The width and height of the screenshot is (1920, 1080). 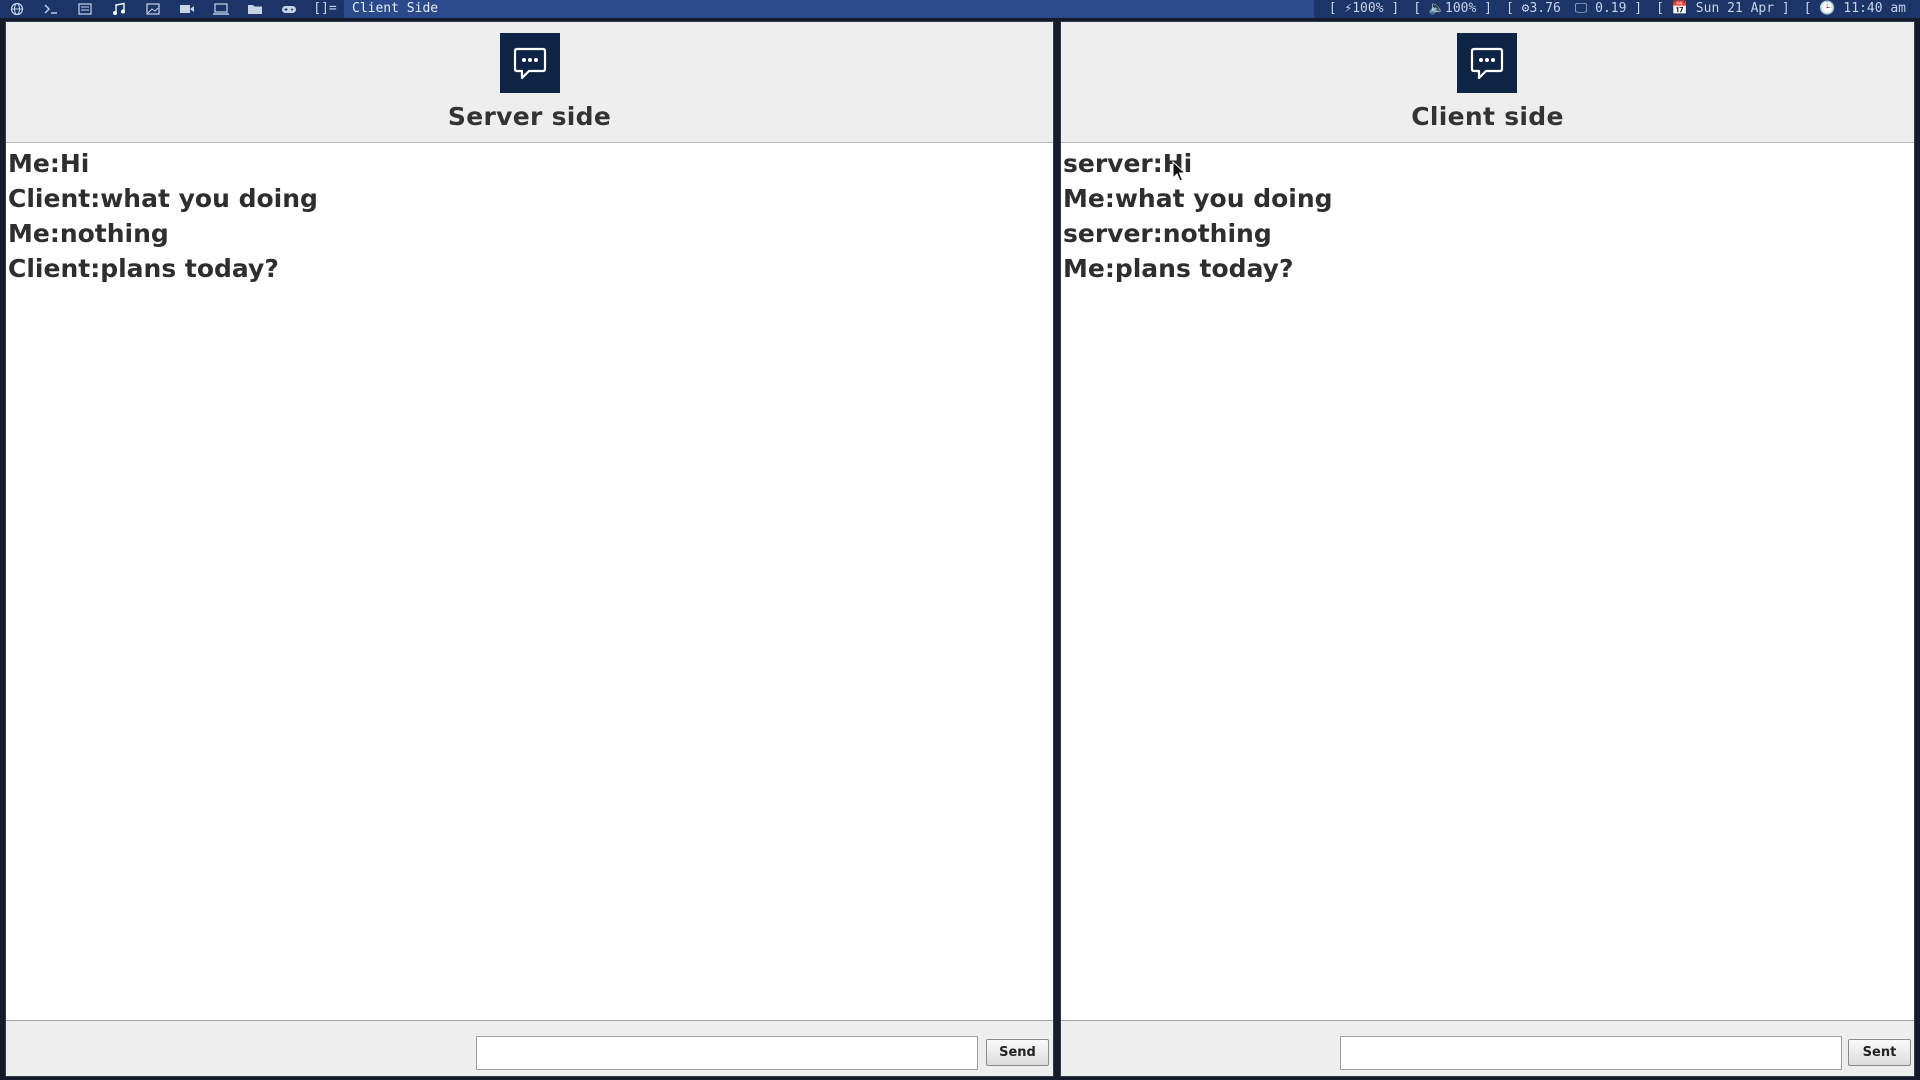 What do you see at coordinates (1179, 171) in the screenshot?
I see `mouse-pointer-icon` at bounding box center [1179, 171].